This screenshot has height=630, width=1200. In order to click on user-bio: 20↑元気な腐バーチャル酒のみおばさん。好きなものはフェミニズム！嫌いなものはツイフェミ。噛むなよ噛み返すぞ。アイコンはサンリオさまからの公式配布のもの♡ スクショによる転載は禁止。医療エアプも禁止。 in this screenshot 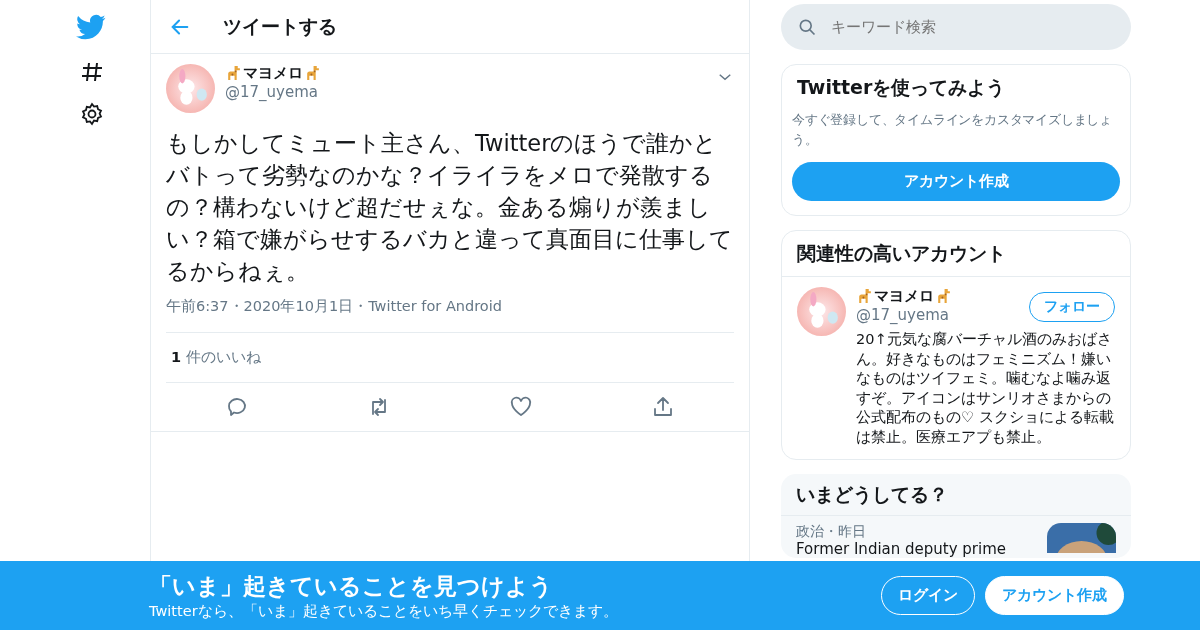, I will do `click(985, 388)`.